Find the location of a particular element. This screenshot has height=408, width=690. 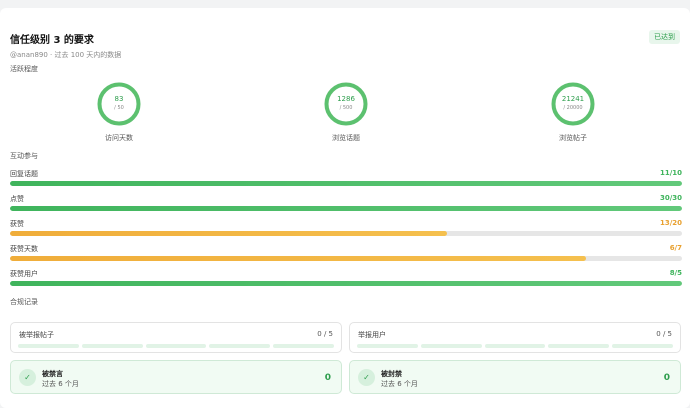

section-activity-label: 活跃程度 is located at coordinates (24, 69).